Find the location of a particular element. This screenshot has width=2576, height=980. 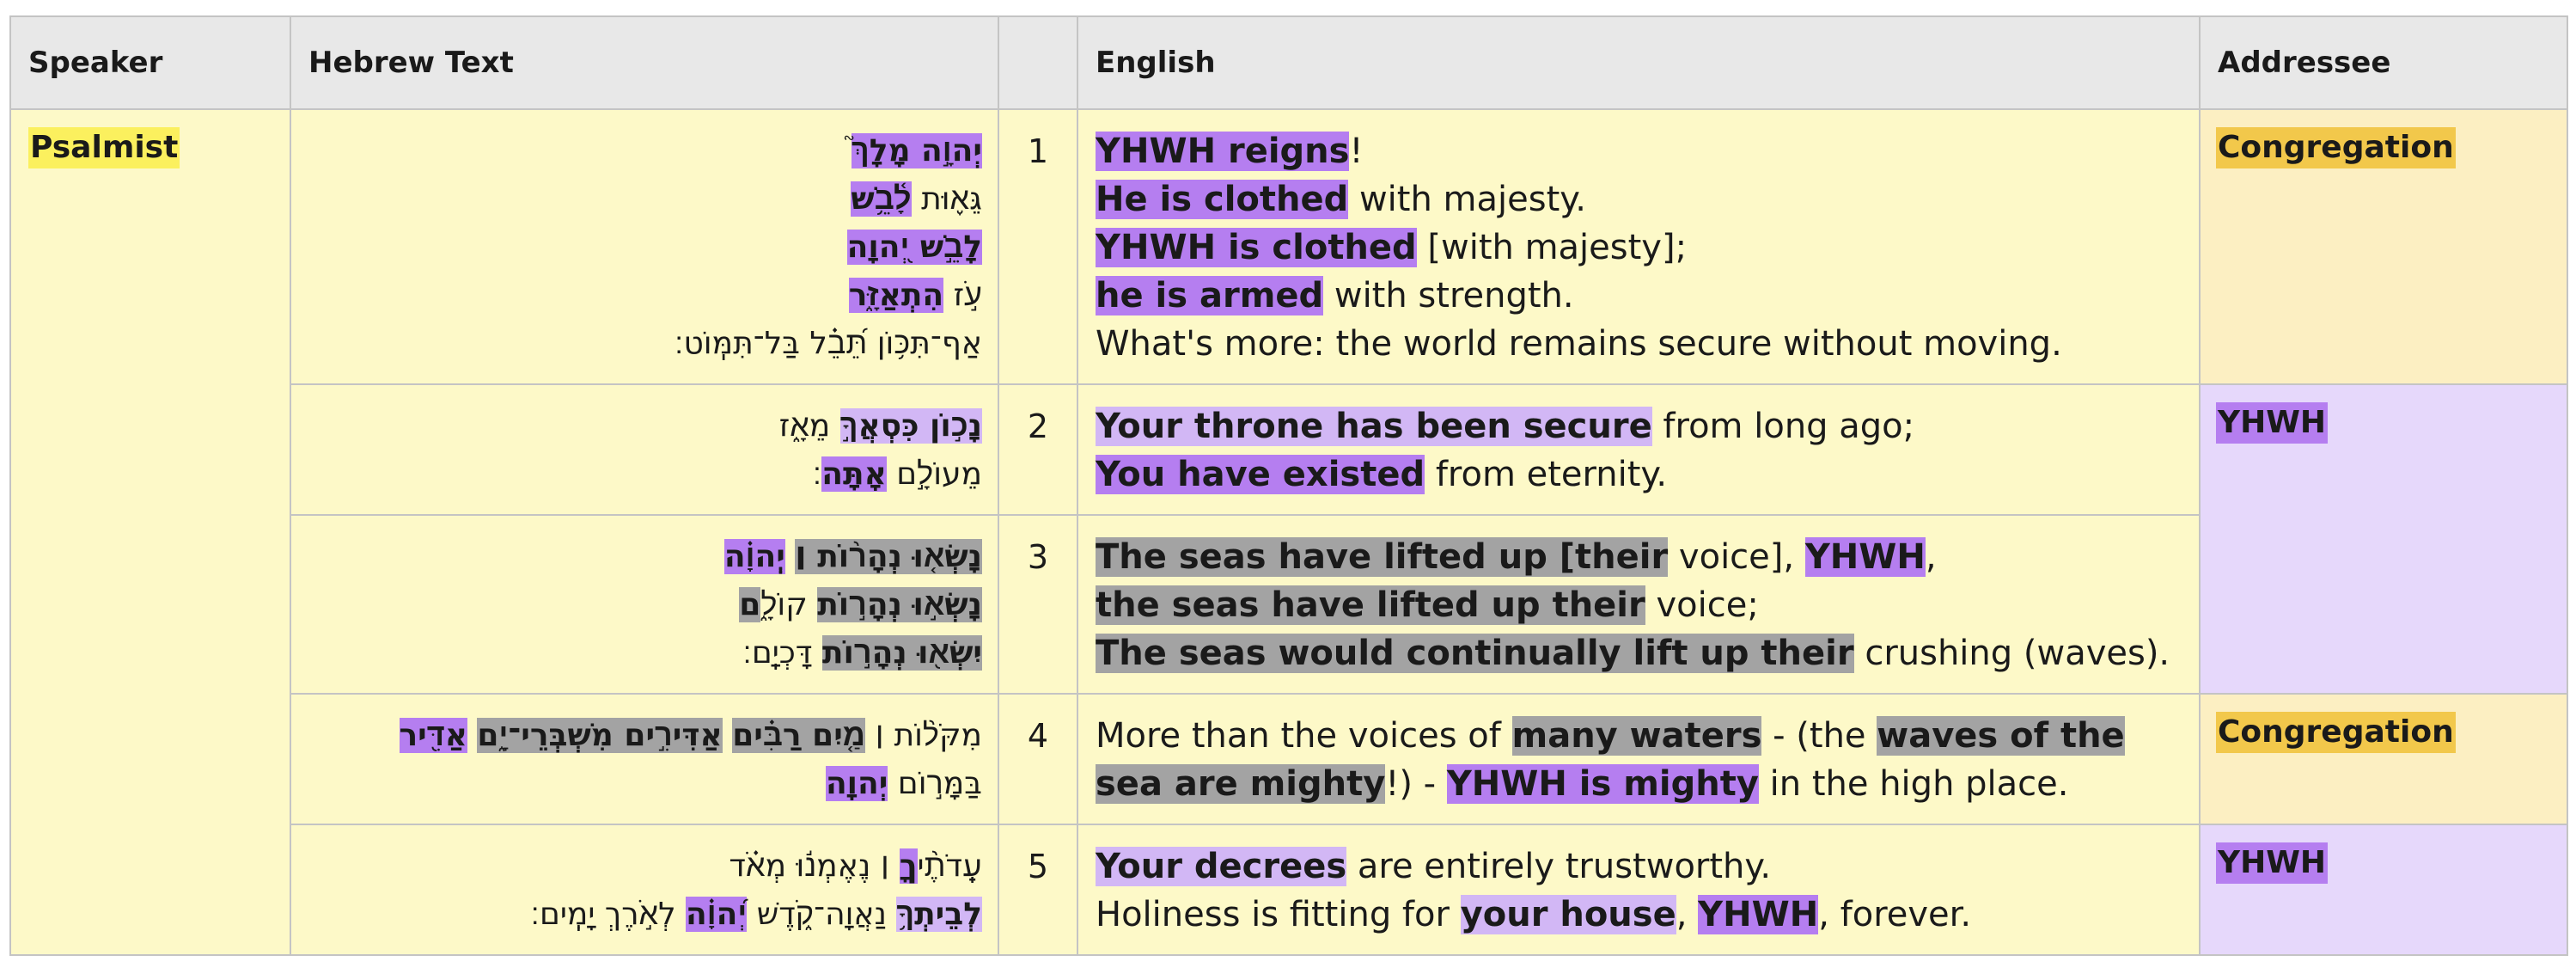

english-line: YHWH is clothed [with majesty]; is located at coordinates (1639, 248).